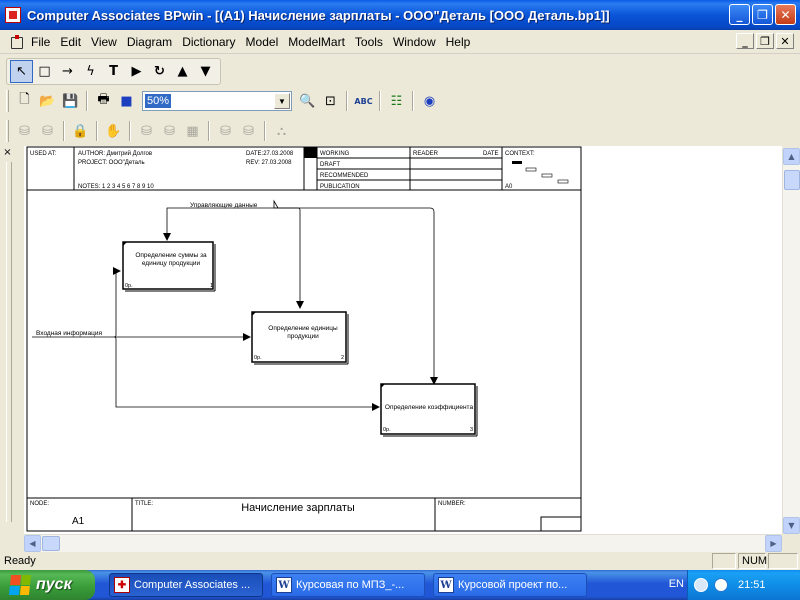  Describe the element at coordinates (403, 543) in the screenshot. I see `horizontal-scrollbar: ◀ ▶` at that location.